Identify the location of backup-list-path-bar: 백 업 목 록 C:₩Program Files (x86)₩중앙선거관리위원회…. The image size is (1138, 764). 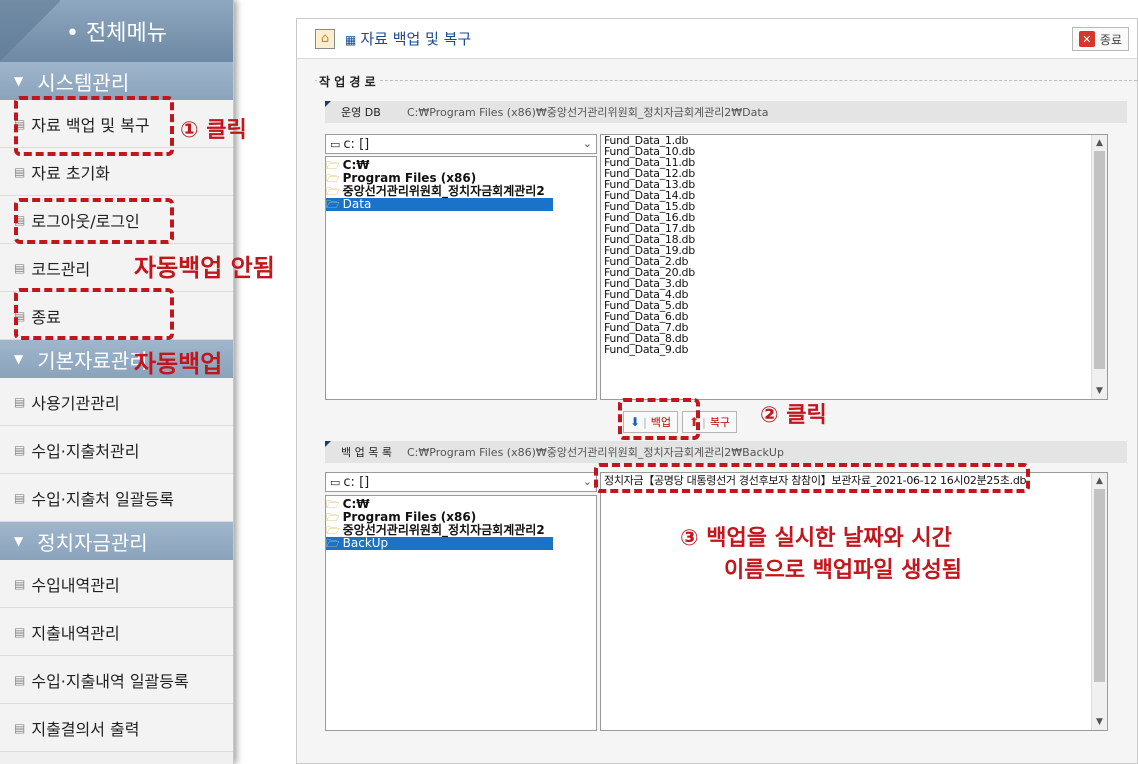
(726, 452).